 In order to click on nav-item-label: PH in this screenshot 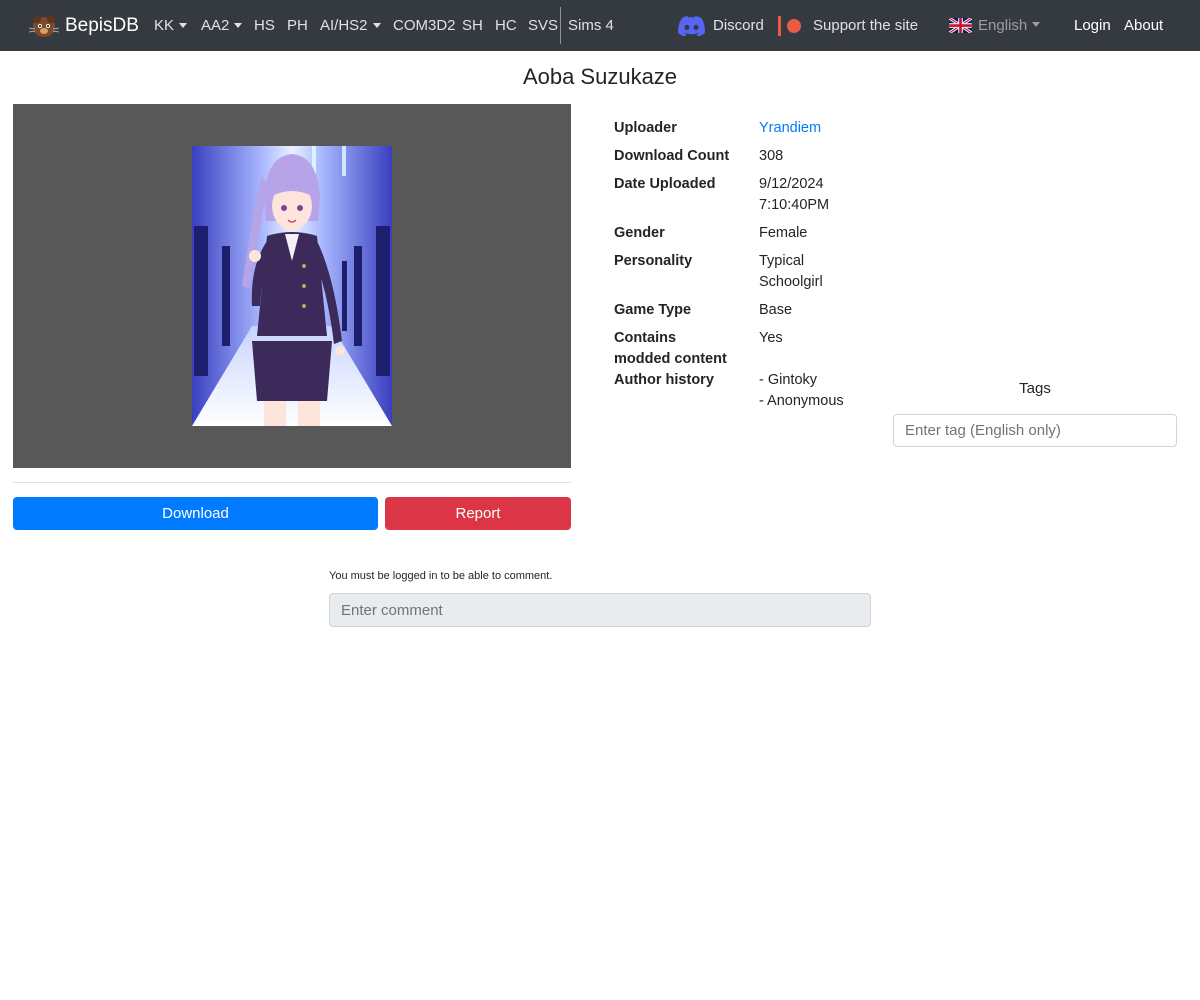, I will do `click(297, 25)`.